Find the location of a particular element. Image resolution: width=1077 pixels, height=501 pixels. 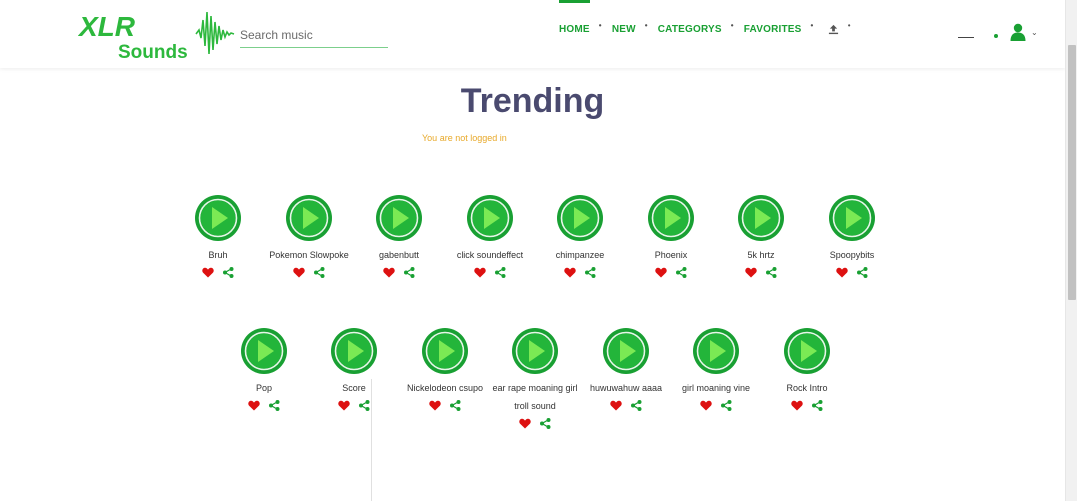

nav-home: HOME is located at coordinates (580, 29).